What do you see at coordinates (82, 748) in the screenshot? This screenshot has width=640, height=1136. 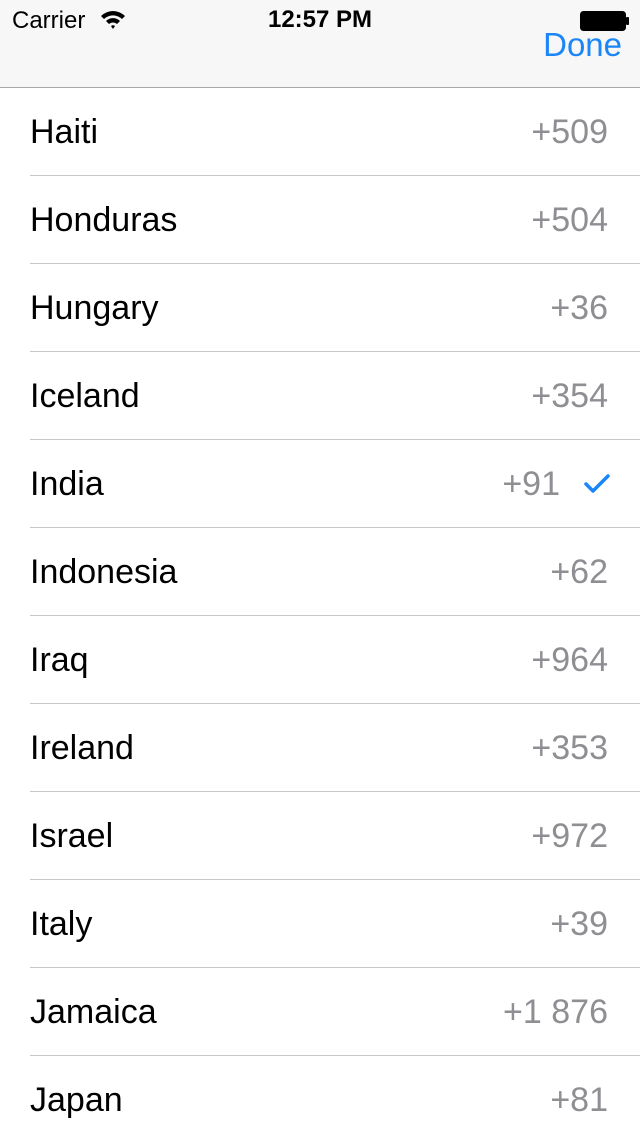 I see `country-name: Ireland` at bounding box center [82, 748].